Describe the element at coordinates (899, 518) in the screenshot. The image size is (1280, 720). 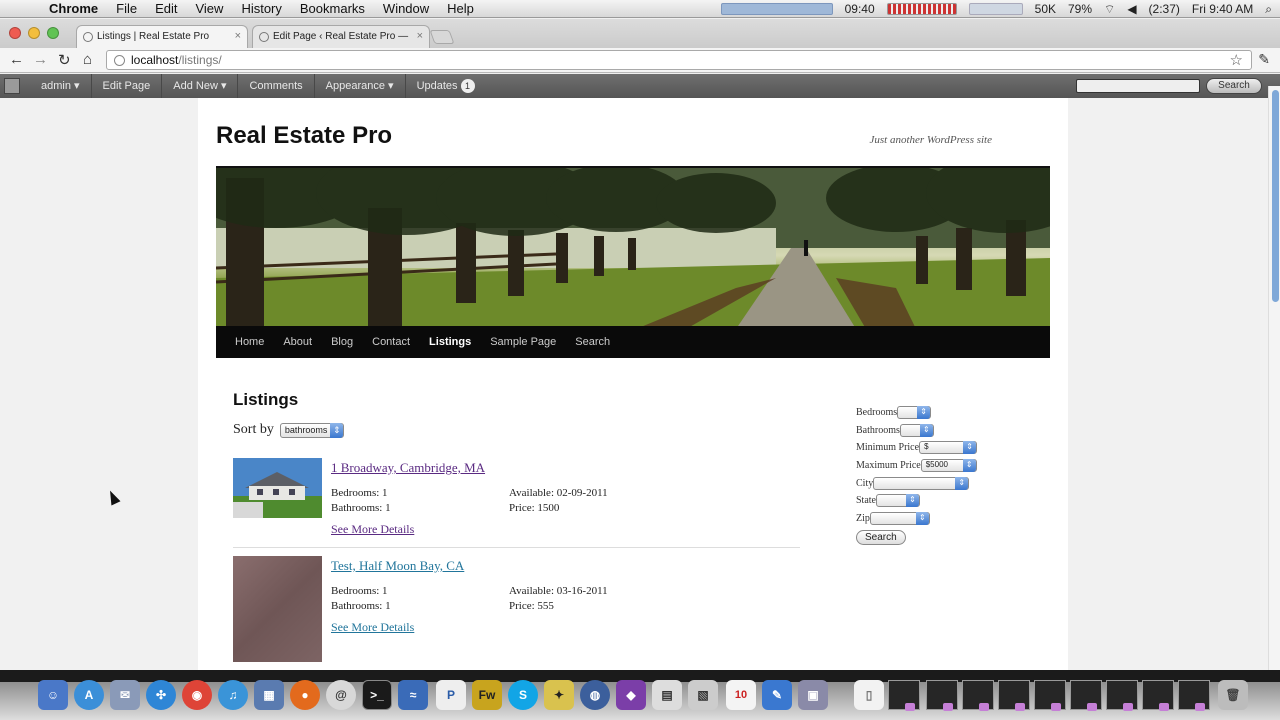
I see `zip-select` at that location.